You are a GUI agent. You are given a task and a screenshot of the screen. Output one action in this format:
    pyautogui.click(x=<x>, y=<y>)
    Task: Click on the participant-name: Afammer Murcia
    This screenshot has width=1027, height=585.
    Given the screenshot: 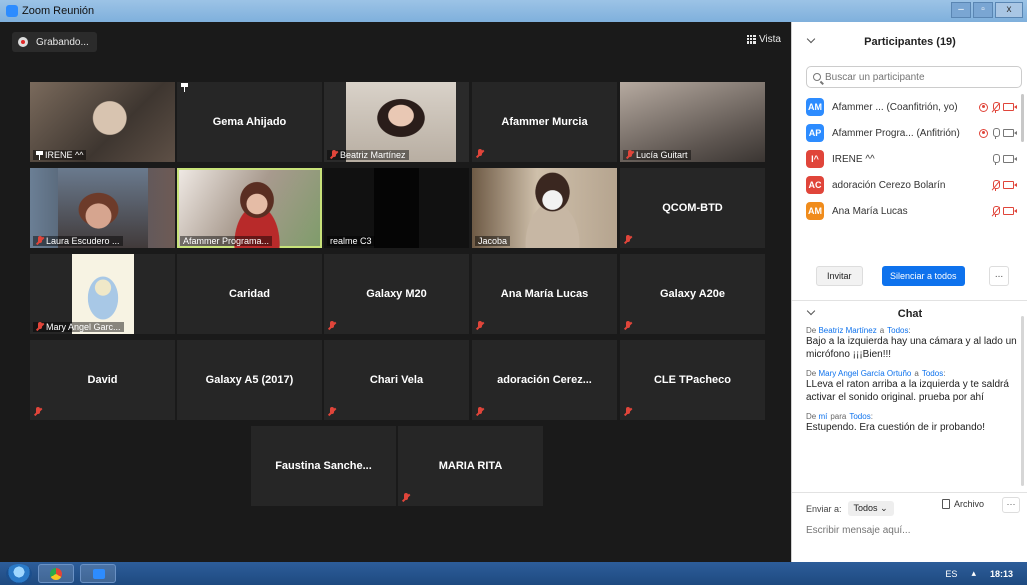 What is the action you would take?
    pyautogui.click(x=544, y=122)
    